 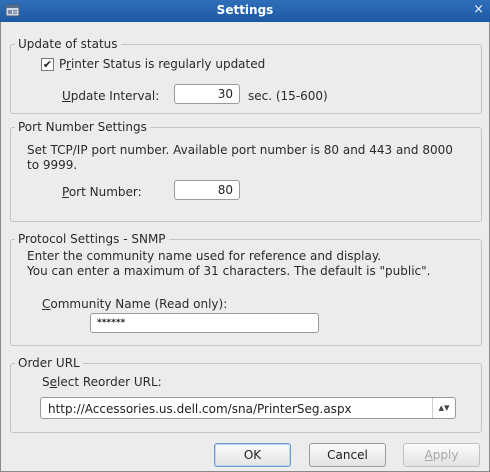 I want to click on ok-button: OK, so click(x=252, y=455).